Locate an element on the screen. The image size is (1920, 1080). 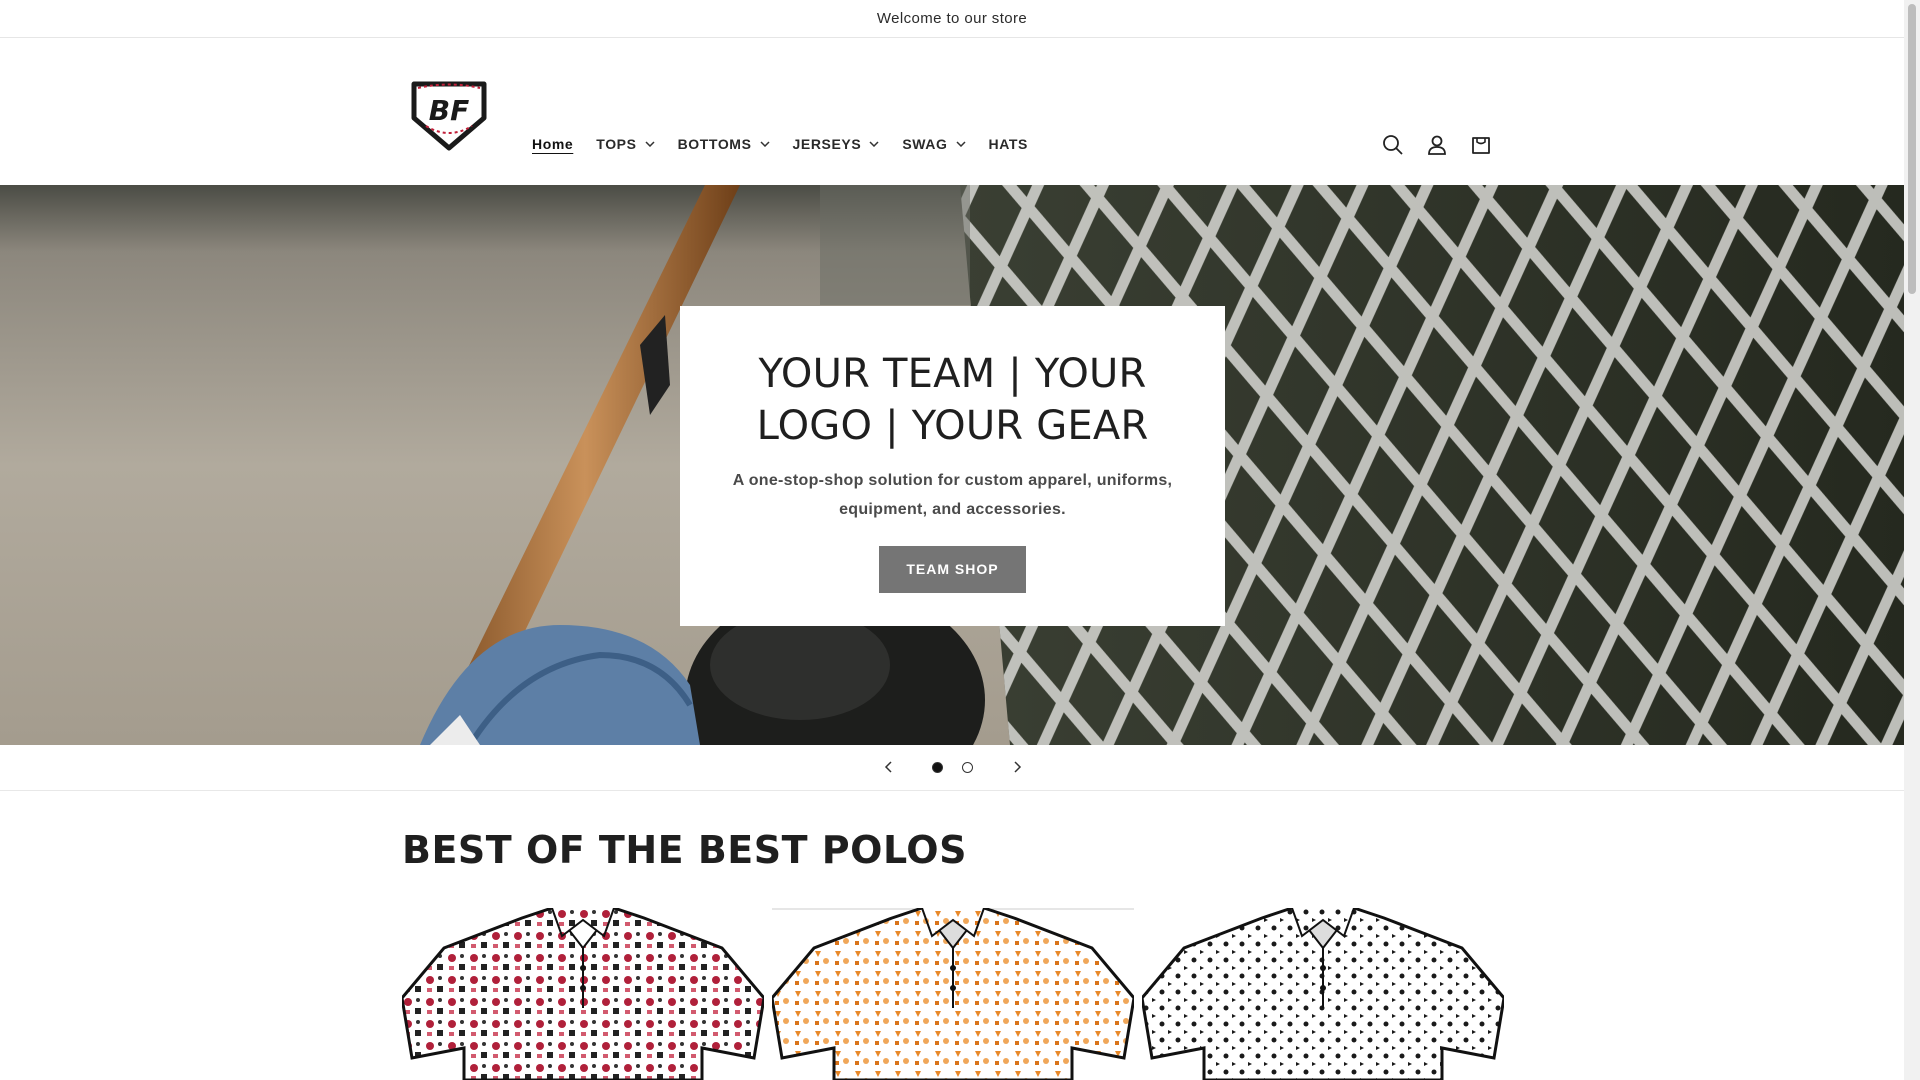
main-nav: Home TOPS BOTTOMS JERSEYS SWAG HATS is located at coordinates (791, 144).